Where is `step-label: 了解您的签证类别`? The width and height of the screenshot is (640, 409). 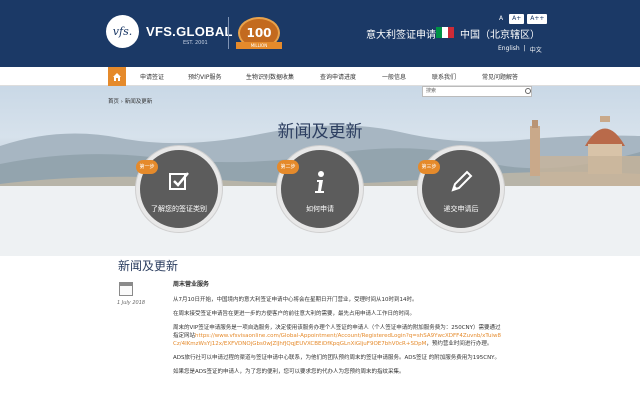 step-label: 了解您的签证类别 is located at coordinates (179, 209).